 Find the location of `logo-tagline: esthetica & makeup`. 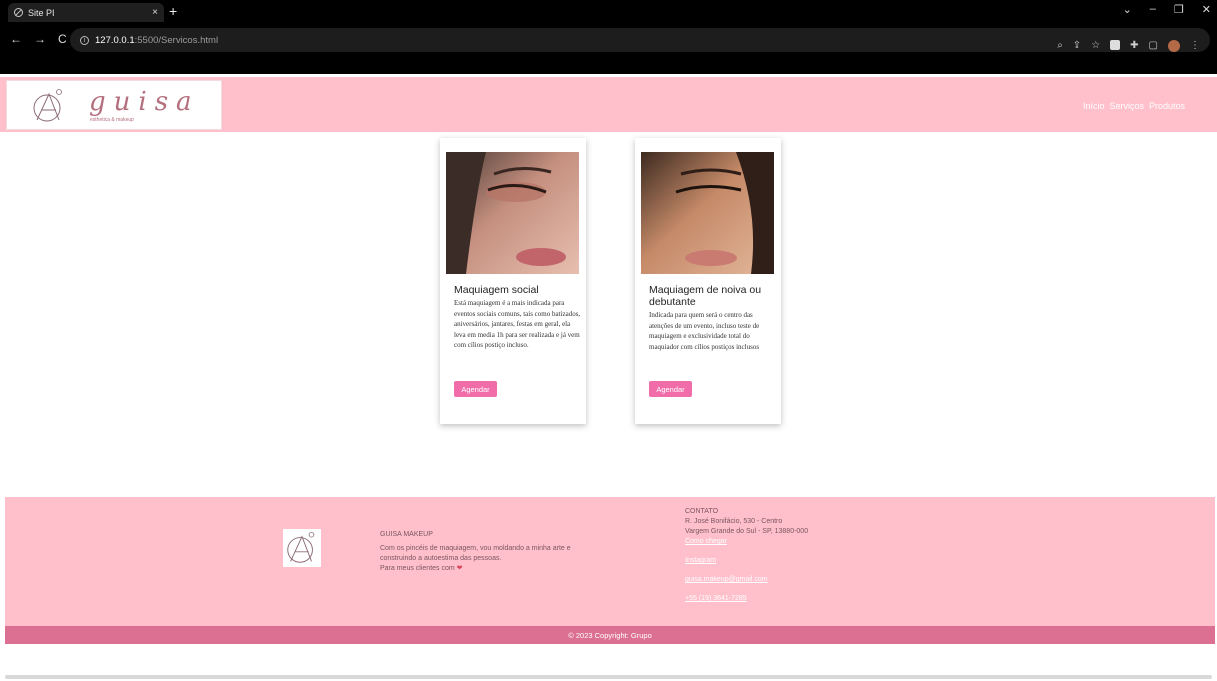

logo-tagline: esthetica & makeup is located at coordinates (112, 120).